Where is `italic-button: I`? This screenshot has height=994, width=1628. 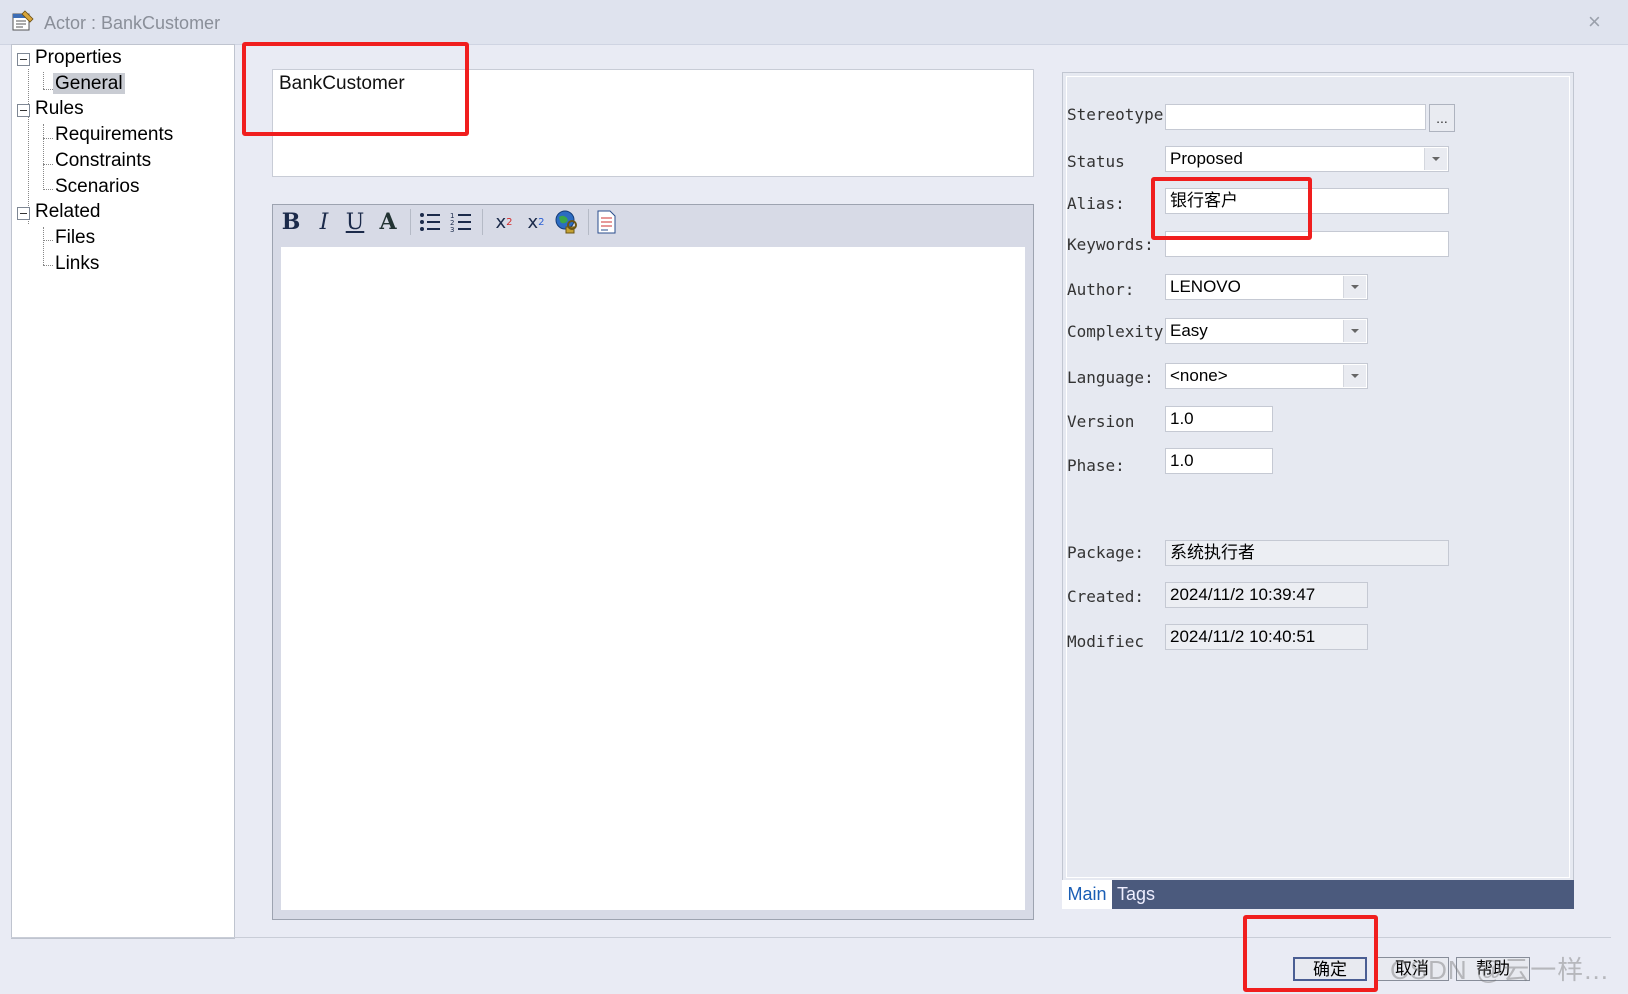 italic-button: I is located at coordinates (324, 222).